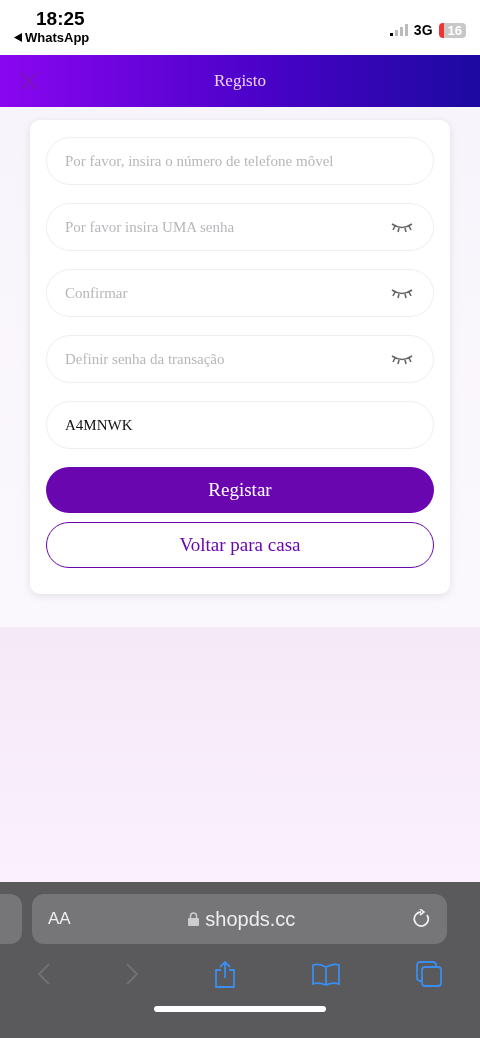 This screenshot has height=1038, width=480. Describe the element at coordinates (240, 293) in the screenshot. I see `input-field: Confirmar` at that location.